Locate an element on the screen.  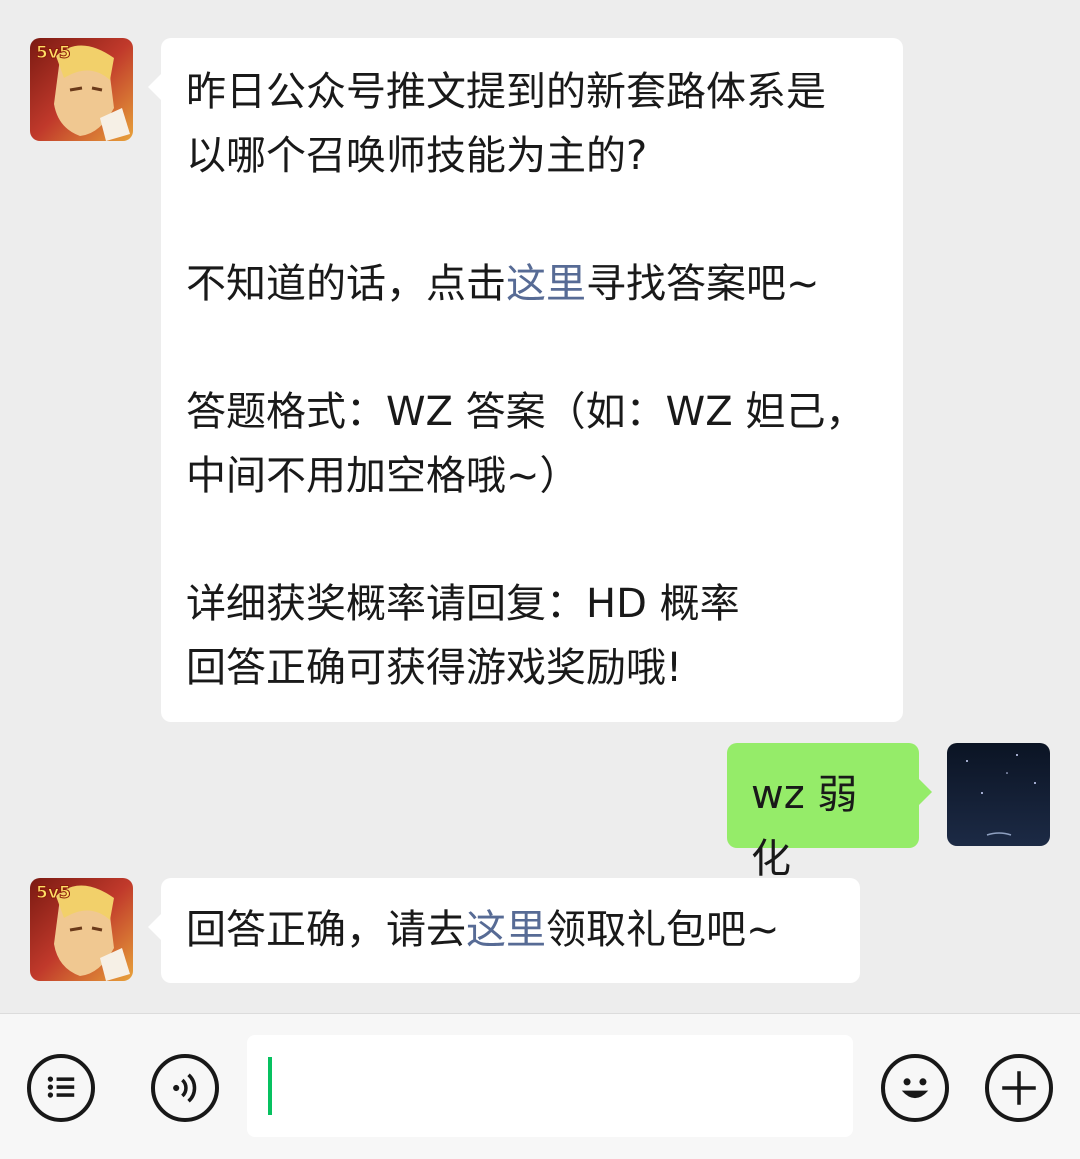
question-line-1: 昨日公众号推文提到的新套路体系是 is located at coordinates (506, 92).